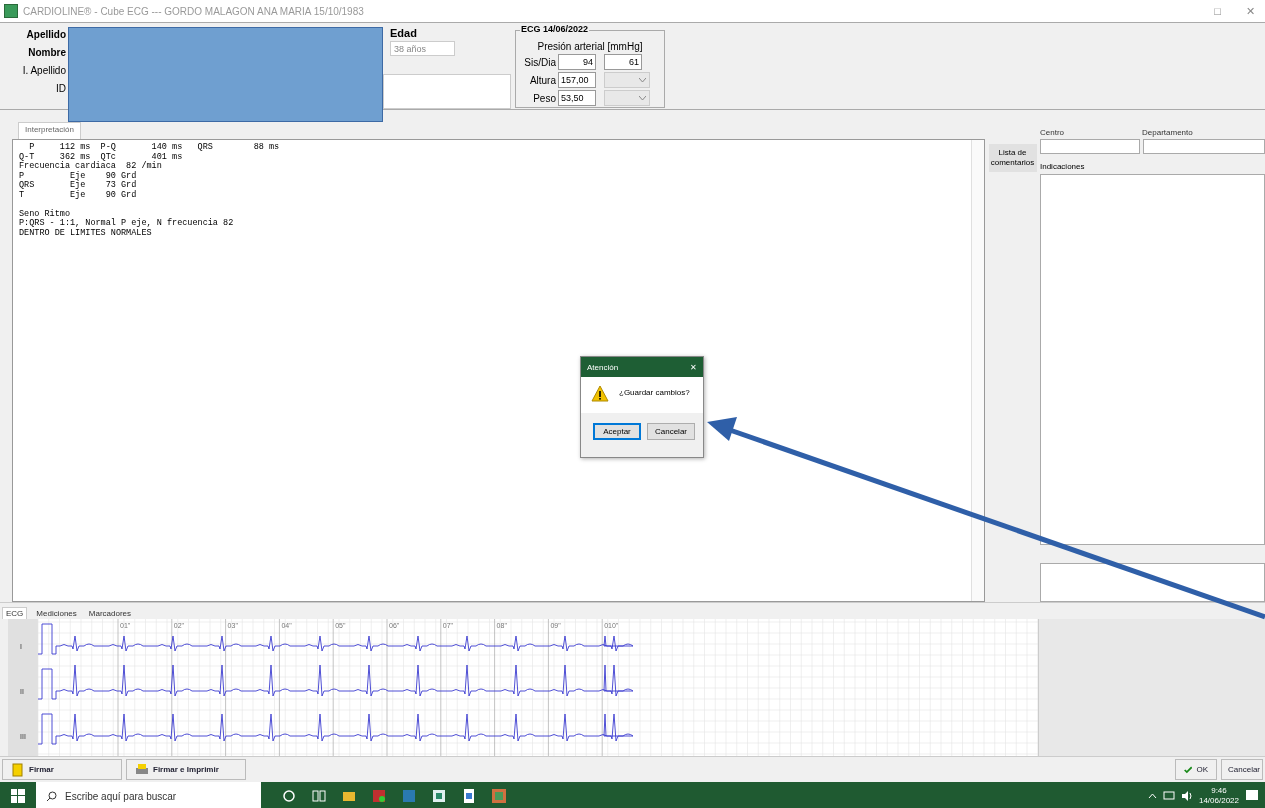 The image size is (1265, 808). Describe the element at coordinates (78, 185) in the screenshot. I see `report-line: QRS Eje 73 Grd` at that location.